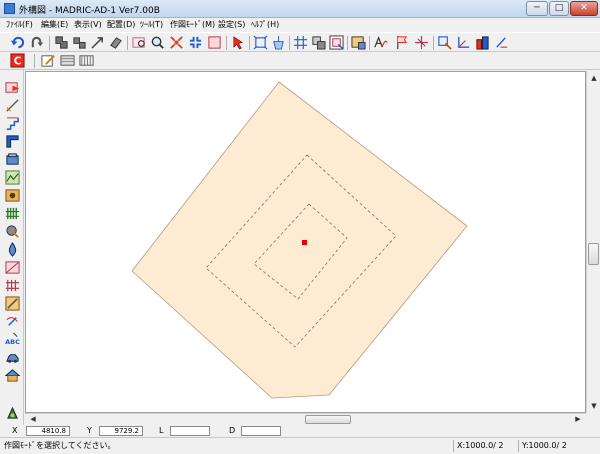 This screenshot has height=454, width=600. Describe the element at coordinates (151, 25) in the screenshot. I see `menu-tool: ﾂｰﾙ(T)` at that location.